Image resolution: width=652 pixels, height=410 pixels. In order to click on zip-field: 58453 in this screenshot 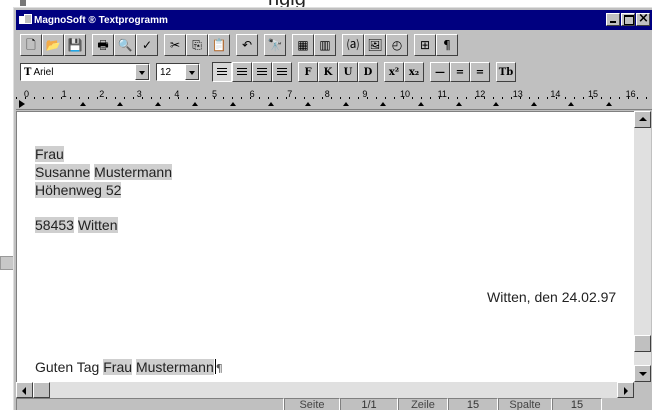, I will do `click(54, 225)`.